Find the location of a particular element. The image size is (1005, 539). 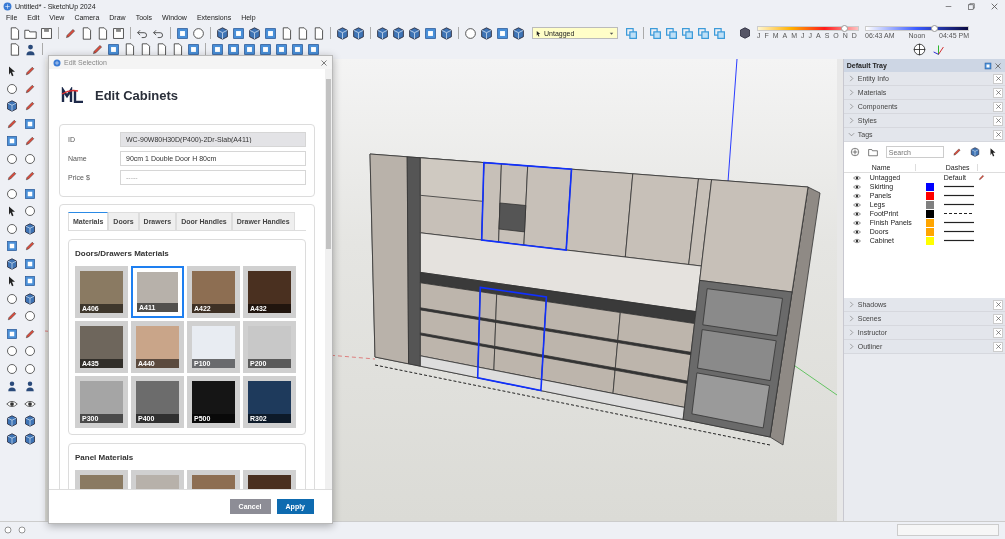

dashed-line is located at coordinates (958, 213).